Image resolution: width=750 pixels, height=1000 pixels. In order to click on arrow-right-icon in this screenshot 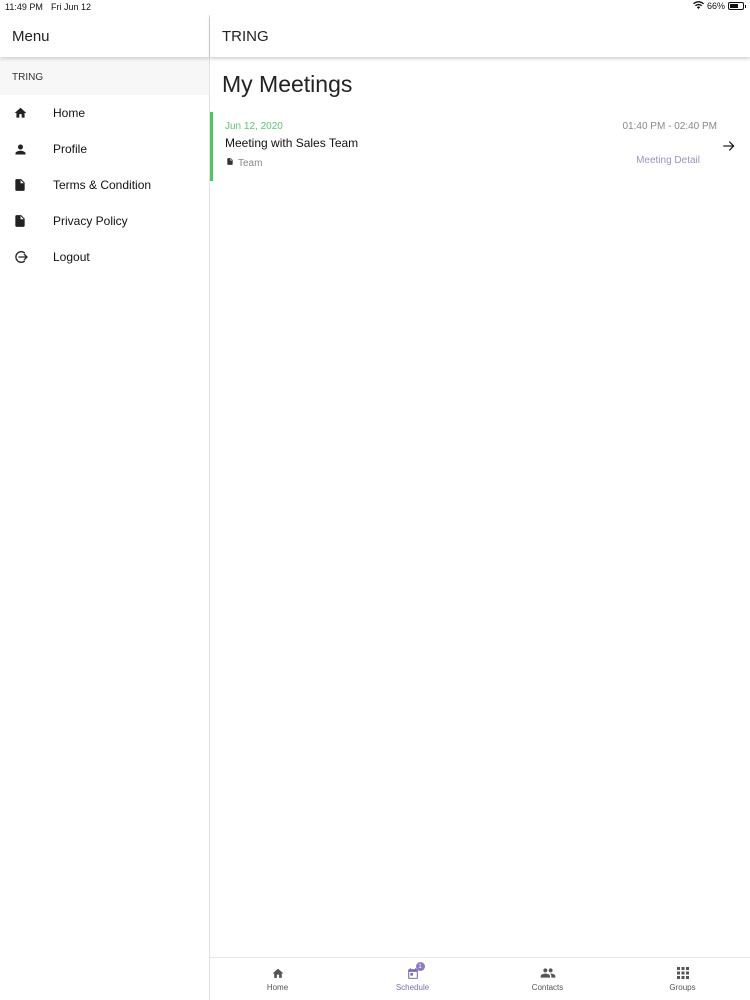, I will do `click(729, 148)`.